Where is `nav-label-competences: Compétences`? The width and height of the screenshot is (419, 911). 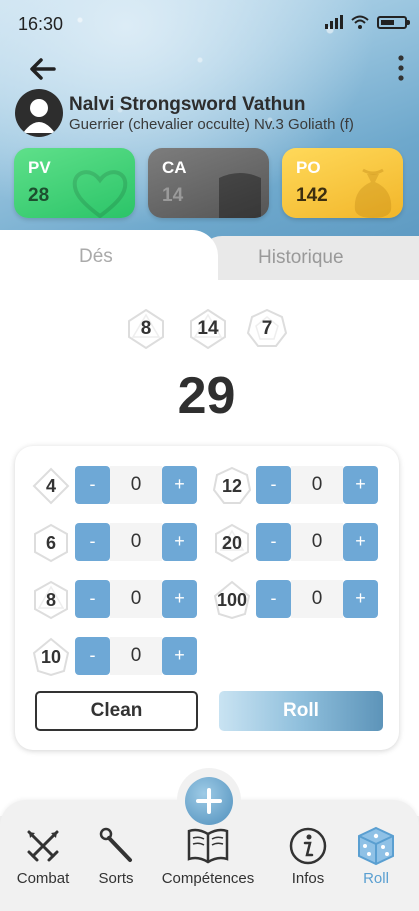
nav-label-competences: Compétences is located at coordinates (208, 878).